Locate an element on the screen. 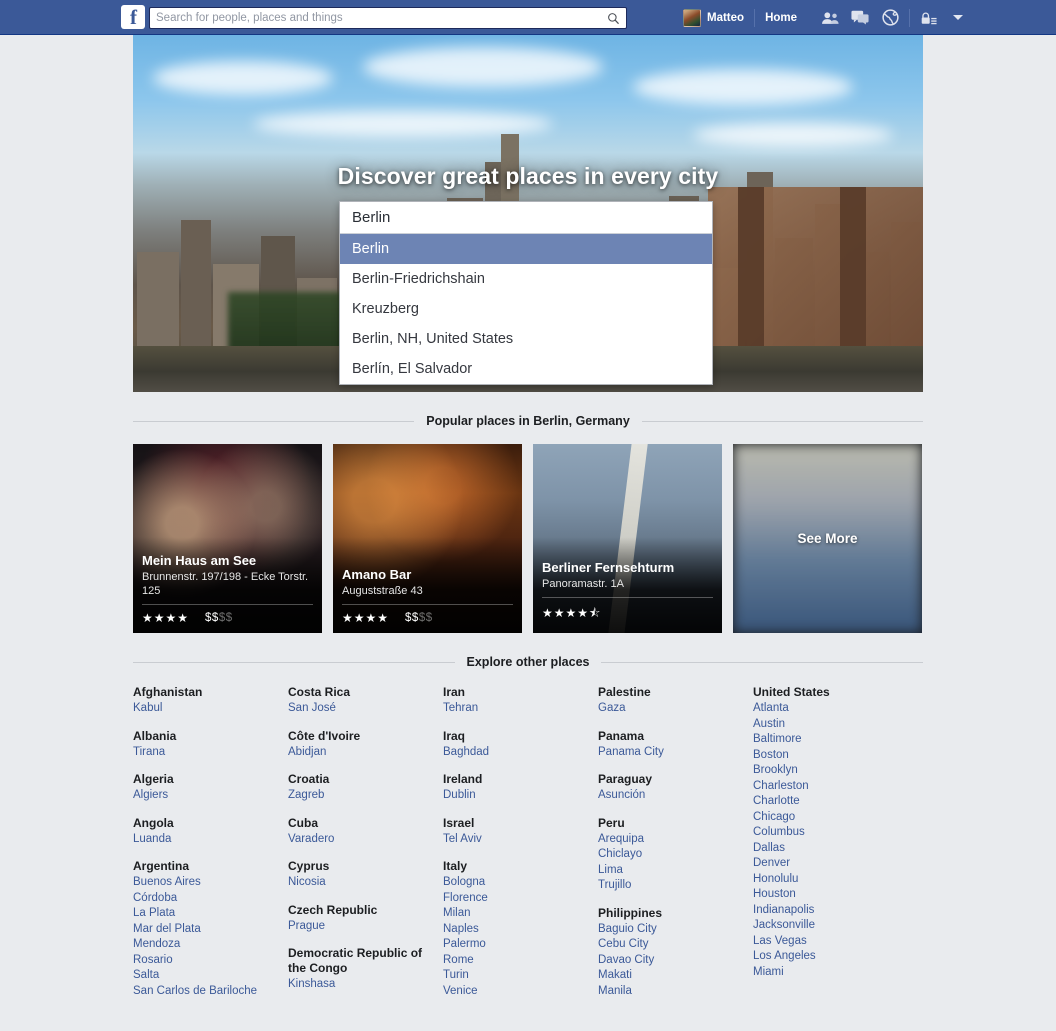  city-link: Mar del Plata is located at coordinates (204, 930).